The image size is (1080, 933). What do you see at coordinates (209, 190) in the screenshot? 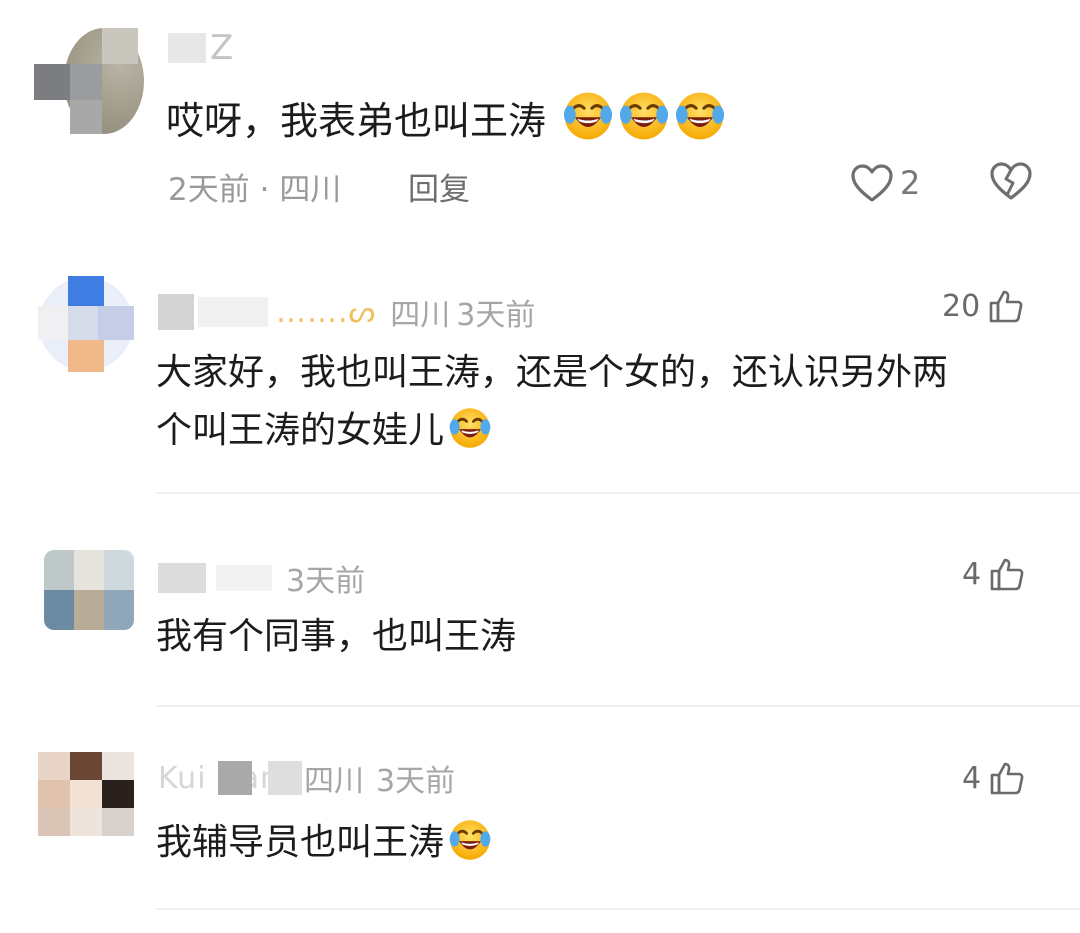
I see `comment-time: 2天前` at bounding box center [209, 190].